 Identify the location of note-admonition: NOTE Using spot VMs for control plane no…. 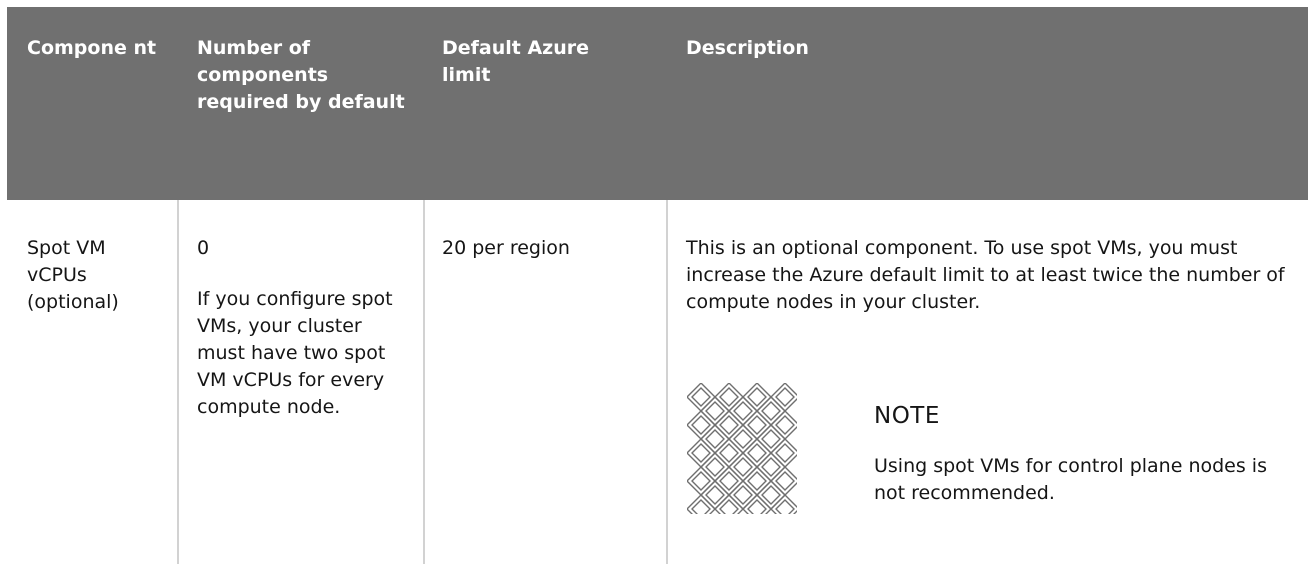
(993, 446).